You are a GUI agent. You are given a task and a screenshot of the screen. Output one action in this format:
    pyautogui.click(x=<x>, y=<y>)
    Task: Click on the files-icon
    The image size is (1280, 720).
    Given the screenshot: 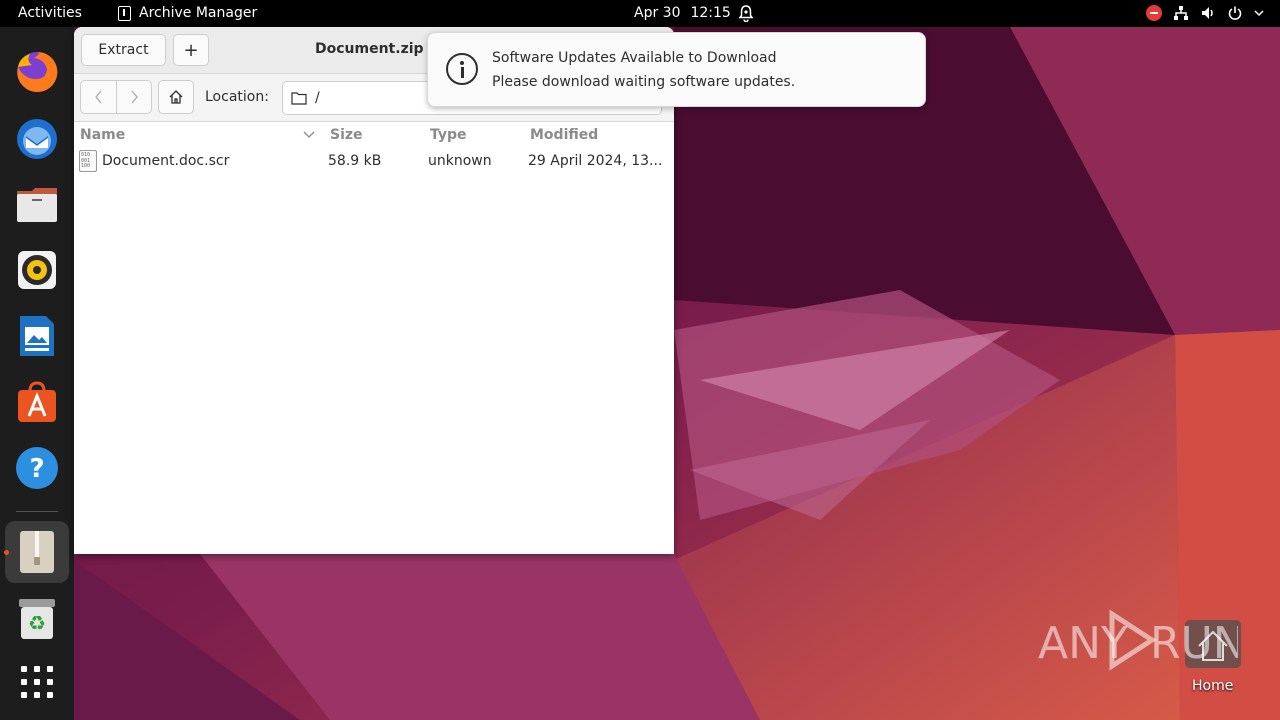 What is the action you would take?
    pyautogui.click(x=37, y=205)
    